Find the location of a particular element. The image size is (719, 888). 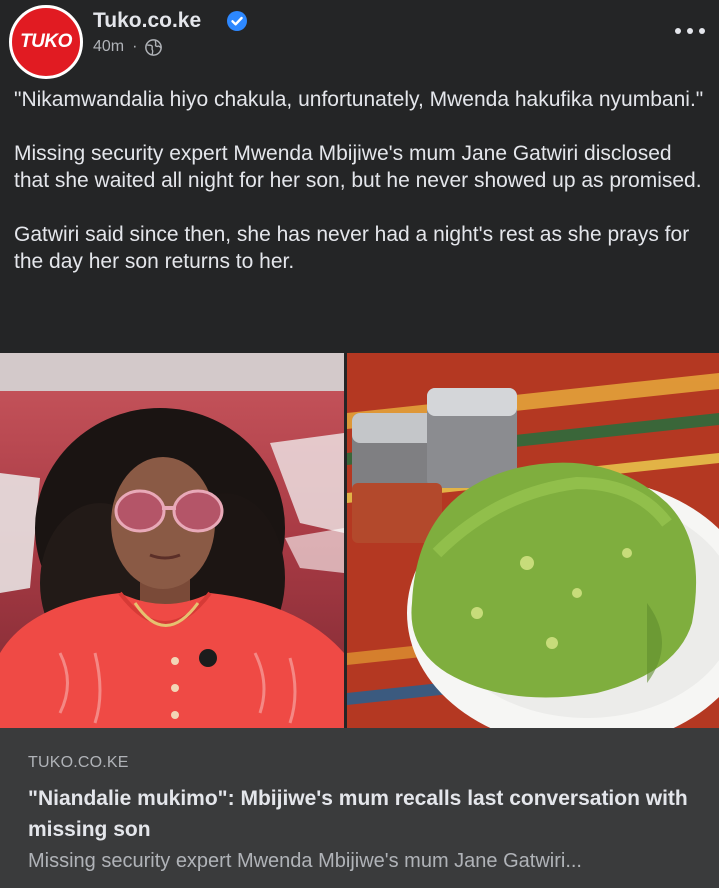

post-timestamp: 40m is located at coordinates (108, 47).